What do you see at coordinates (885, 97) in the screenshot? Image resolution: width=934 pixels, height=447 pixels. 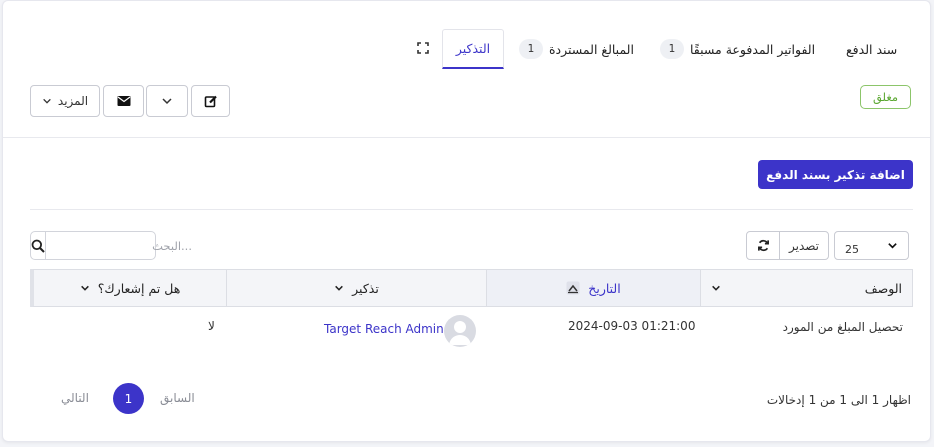 I see `status-badge: مغلق` at bounding box center [885, 97].